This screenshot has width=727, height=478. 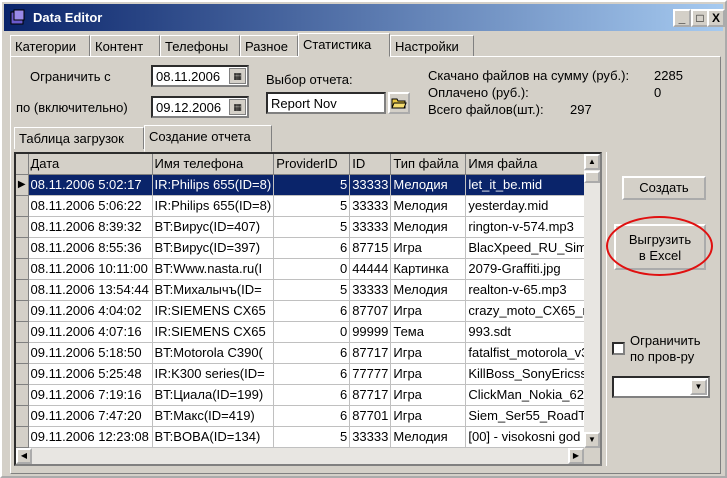 What do you see at coordinates (125, 46) in the screenshot?
I see `tab-content: Контент` at bounding box center [125, 46].